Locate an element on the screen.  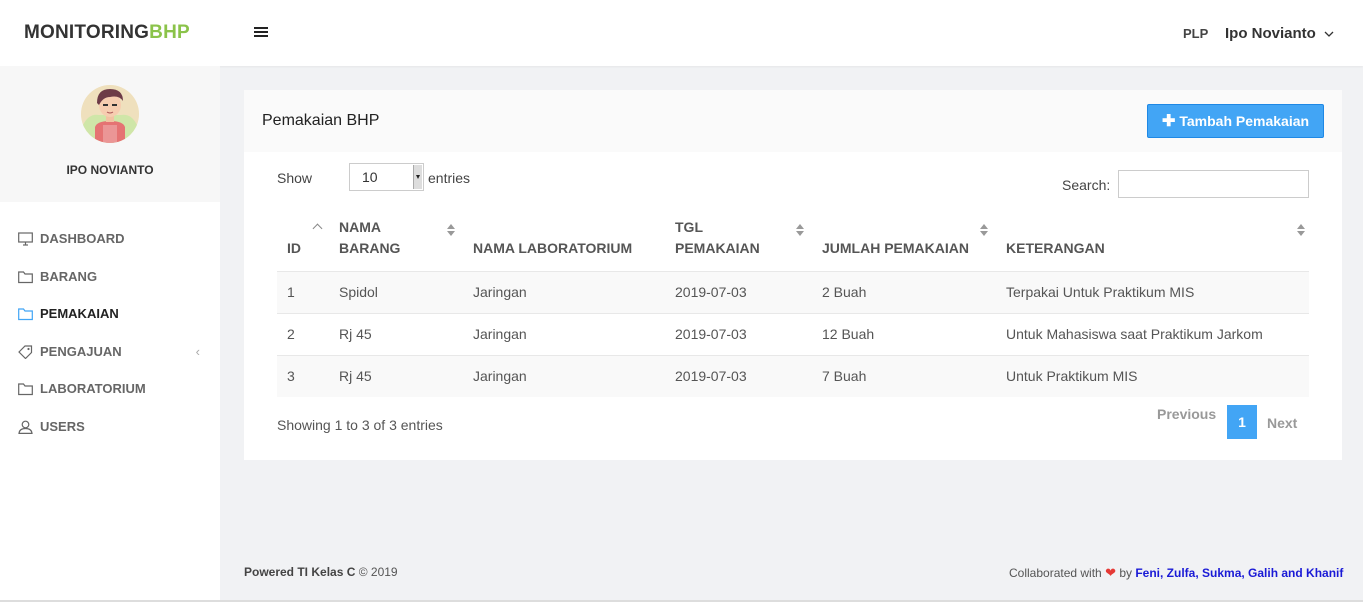
profile-name: IPO NOVIANTO is located at coordinates (110, 170).